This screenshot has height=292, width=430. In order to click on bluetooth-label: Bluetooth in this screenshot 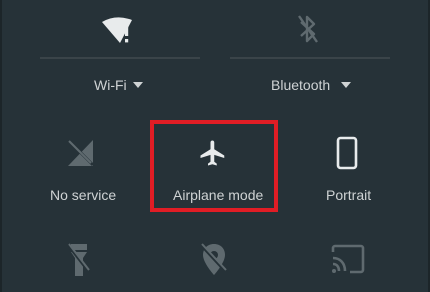, I will do `click(300, 85)`.